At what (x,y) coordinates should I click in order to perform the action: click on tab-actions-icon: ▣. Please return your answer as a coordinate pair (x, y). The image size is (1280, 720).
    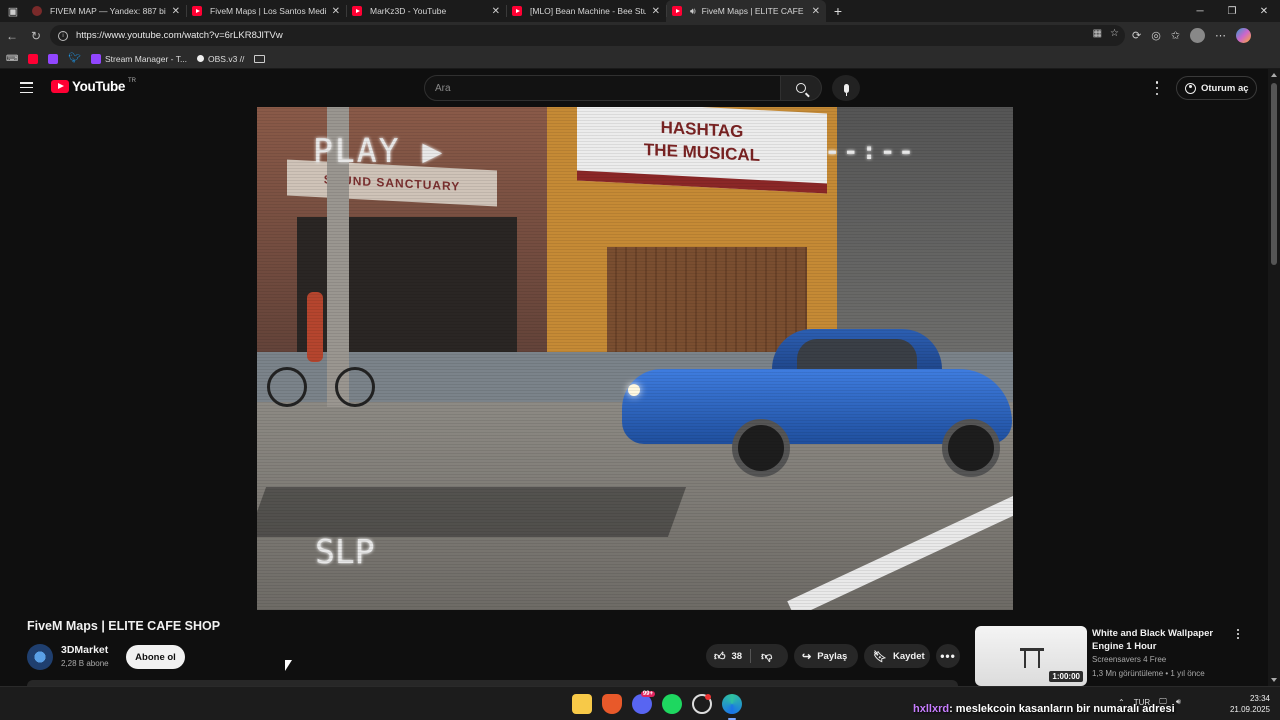
    Looking at the image, I should click on (13, 11).